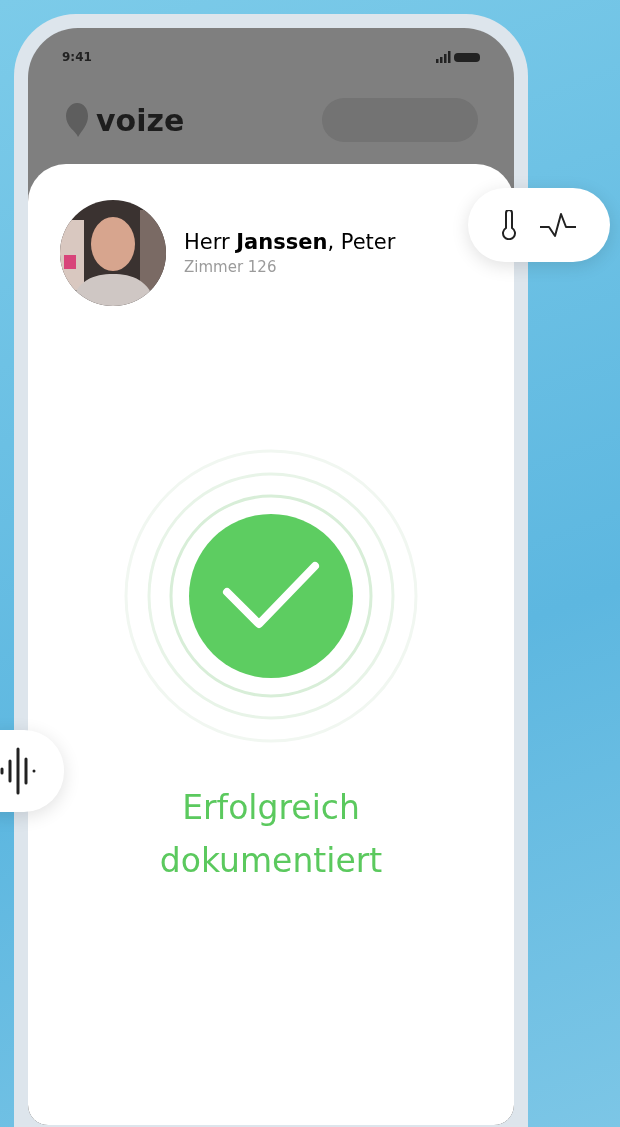 The width and height of the screenshot is (620, 1127). I want to click on heartbeat-icon, so click(558, 225).